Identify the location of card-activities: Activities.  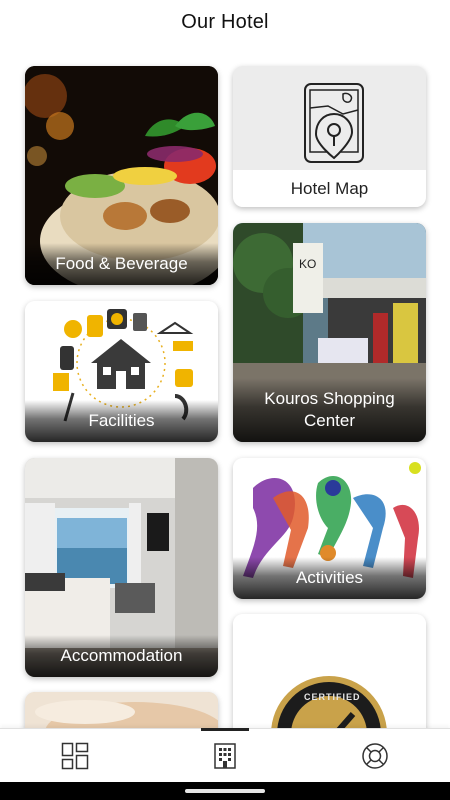
(329, 528).